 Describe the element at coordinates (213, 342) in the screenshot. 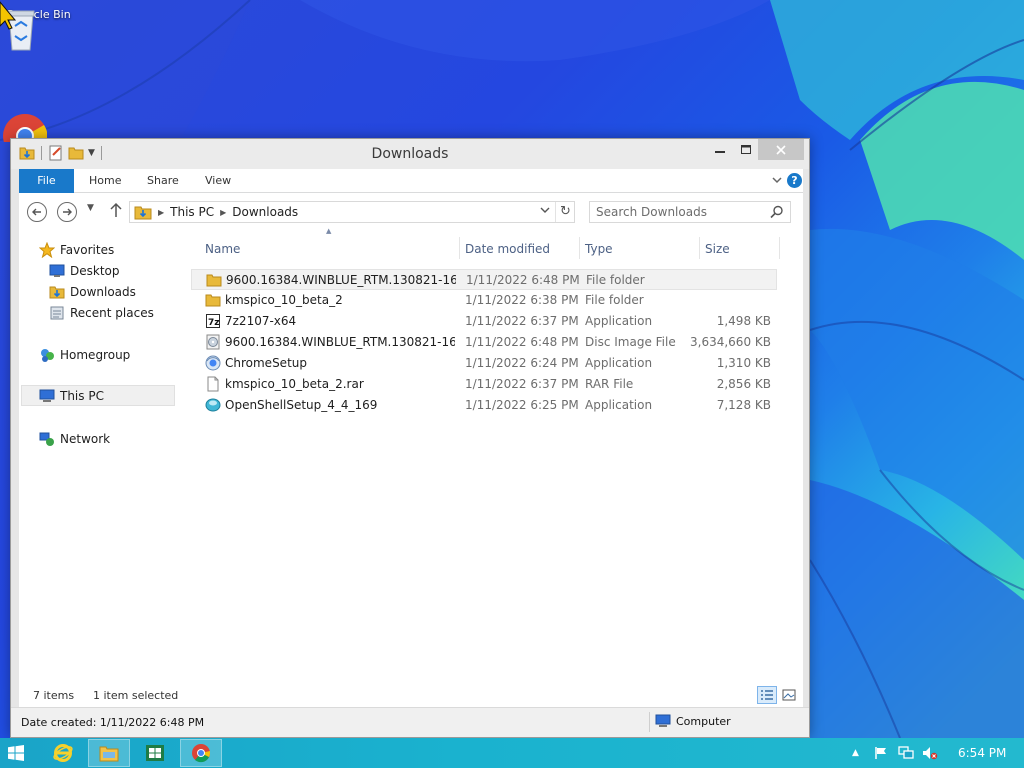

I see `disc-image-icon` at that location.